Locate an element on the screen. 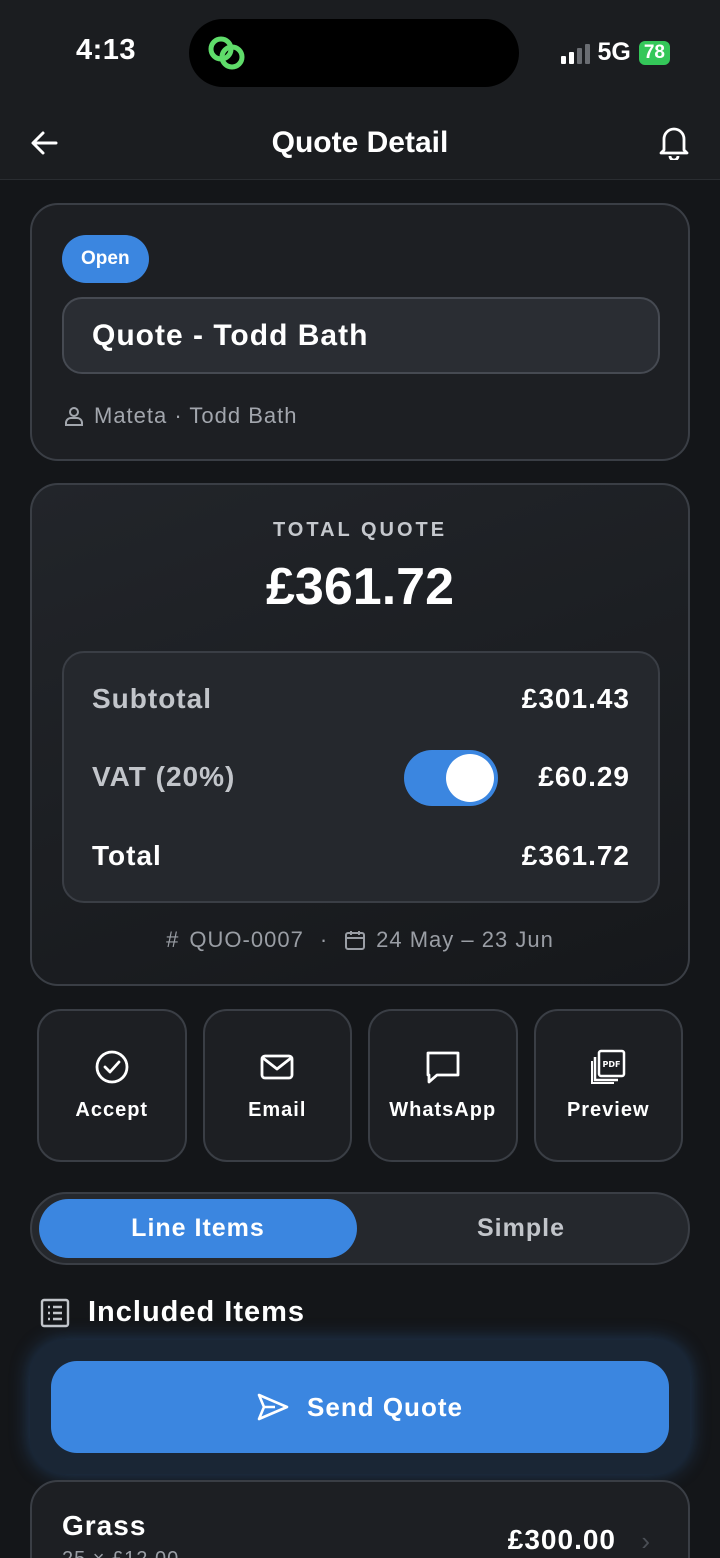 The image size is (720, 1558). vat-toggle is located at coordinates (451, 778).